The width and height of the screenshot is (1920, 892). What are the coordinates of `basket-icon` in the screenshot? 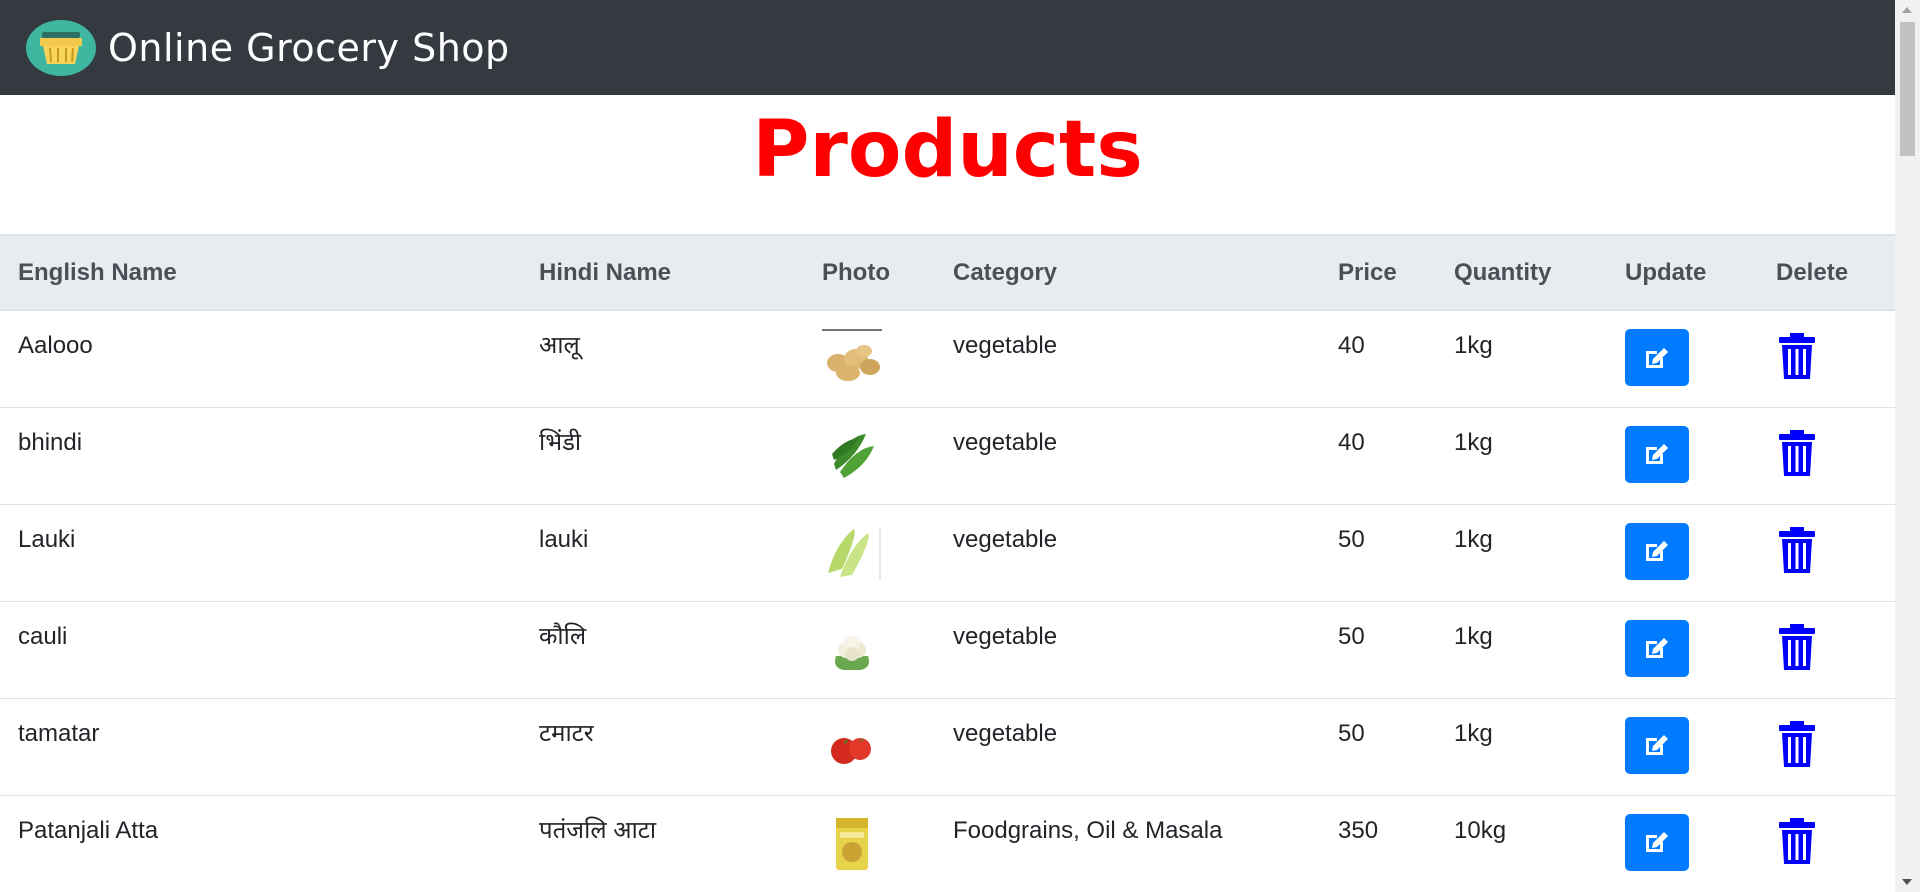 It's located at (61, 47).